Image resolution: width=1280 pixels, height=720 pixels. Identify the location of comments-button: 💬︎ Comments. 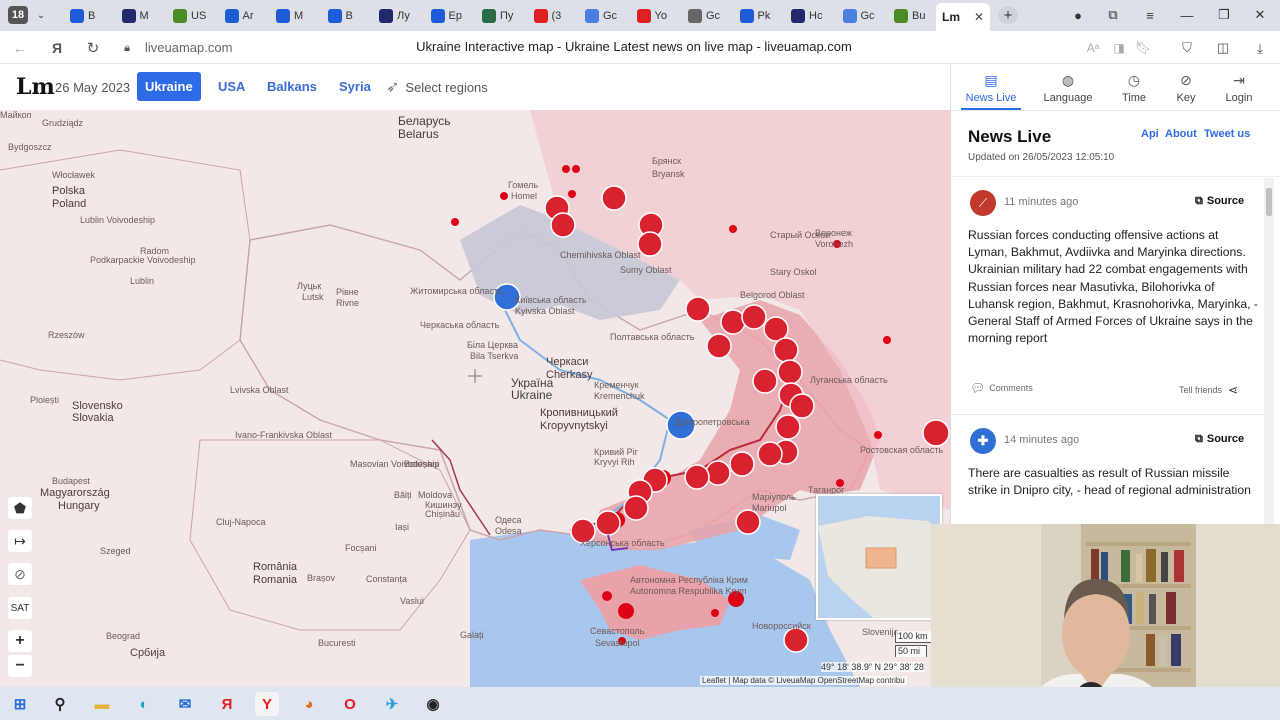
(1001, 388).